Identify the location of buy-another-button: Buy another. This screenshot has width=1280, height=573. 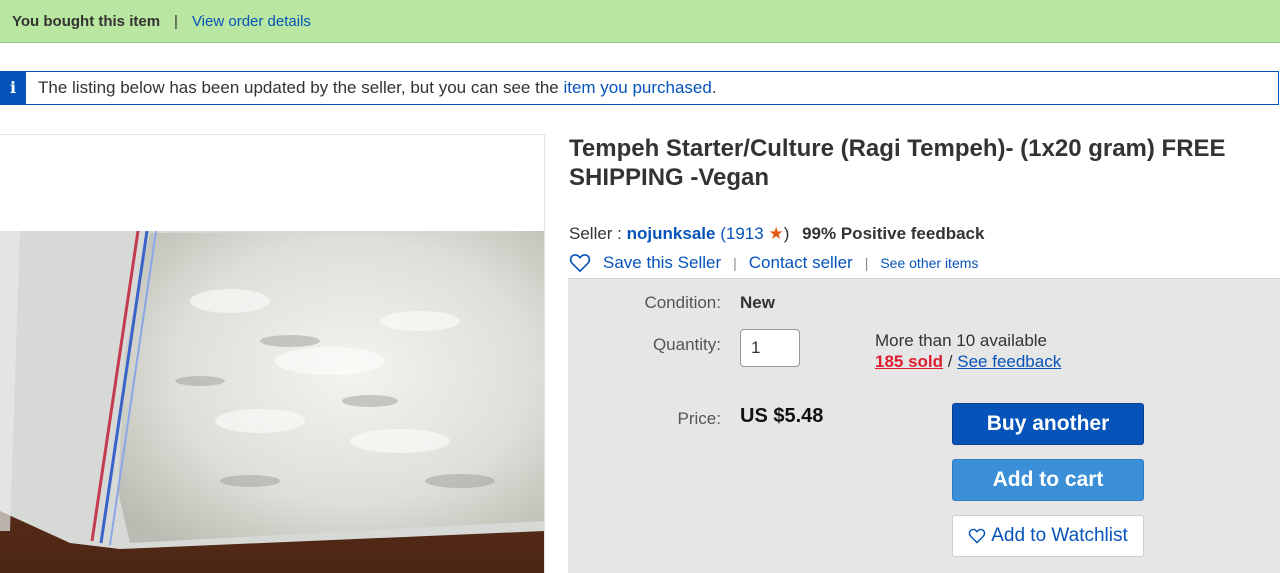
(1048, 424).